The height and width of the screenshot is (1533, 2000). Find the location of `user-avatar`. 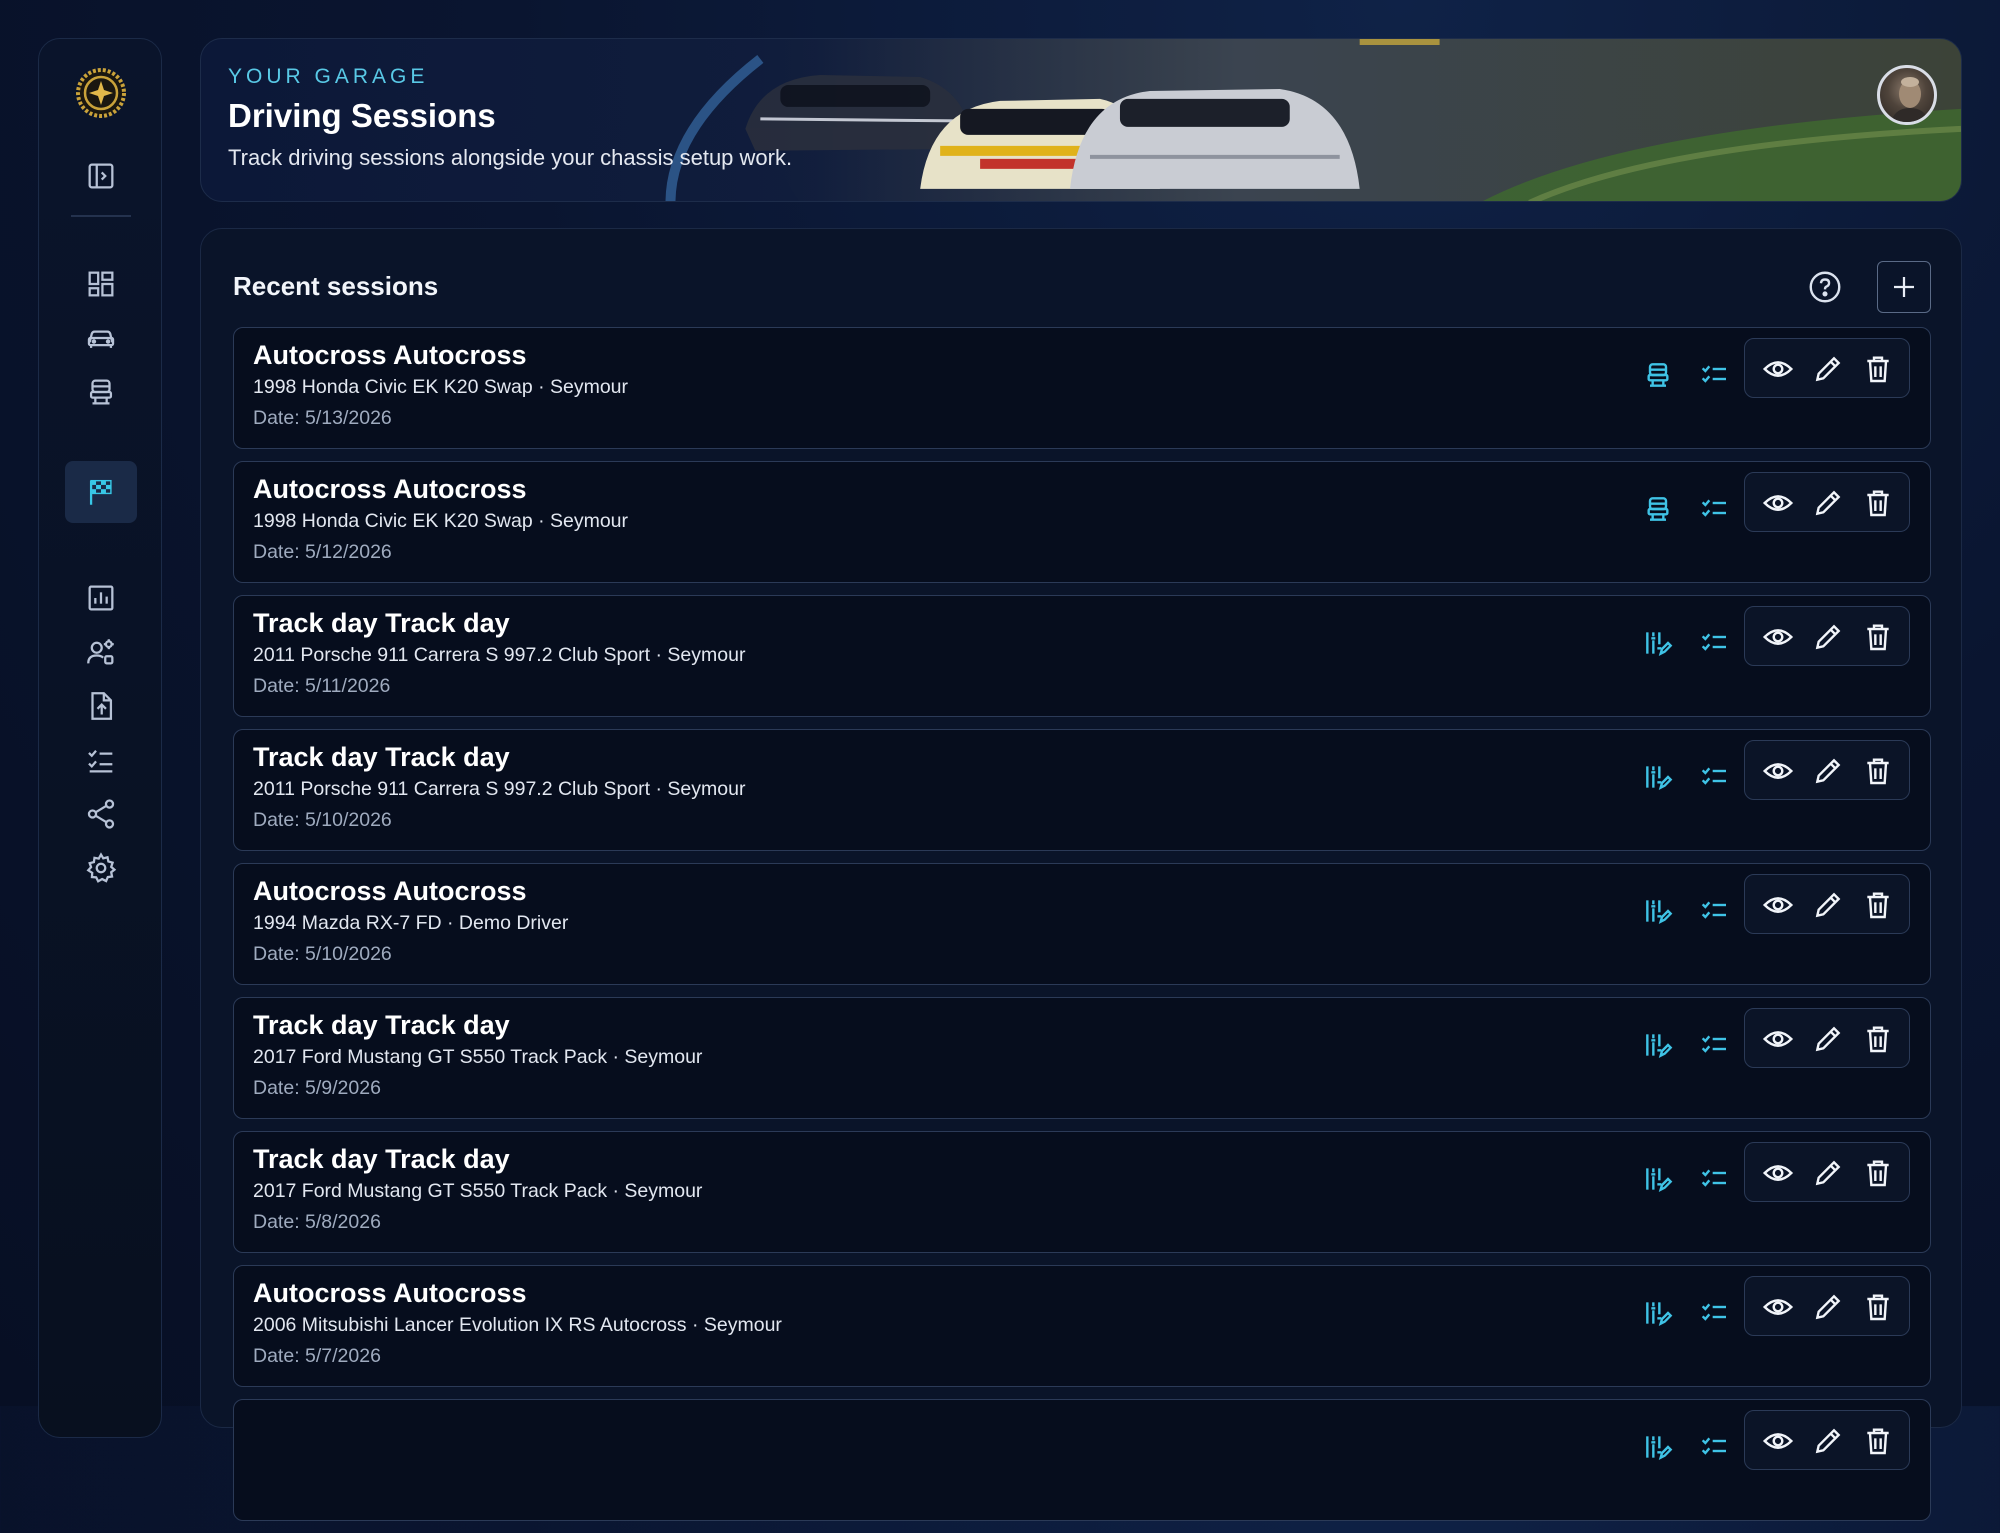

user-avatar is located at coordinates (1907, 95).